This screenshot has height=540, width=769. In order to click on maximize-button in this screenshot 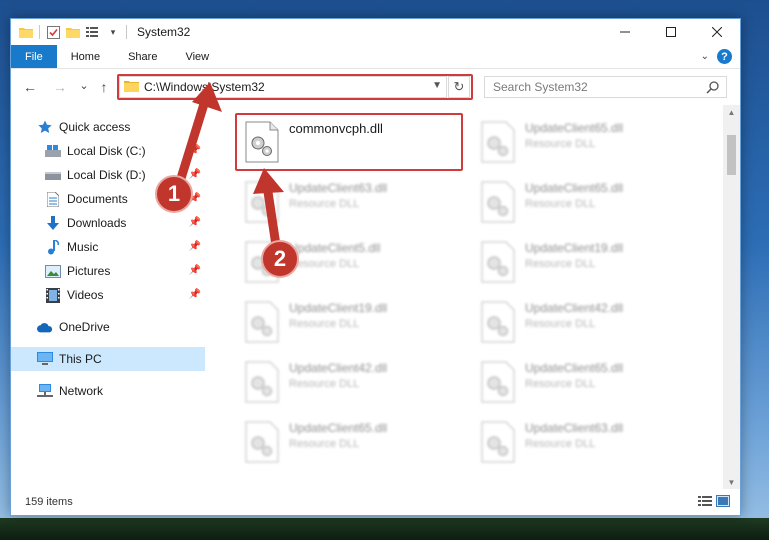, I will do `click(671, 32)`.